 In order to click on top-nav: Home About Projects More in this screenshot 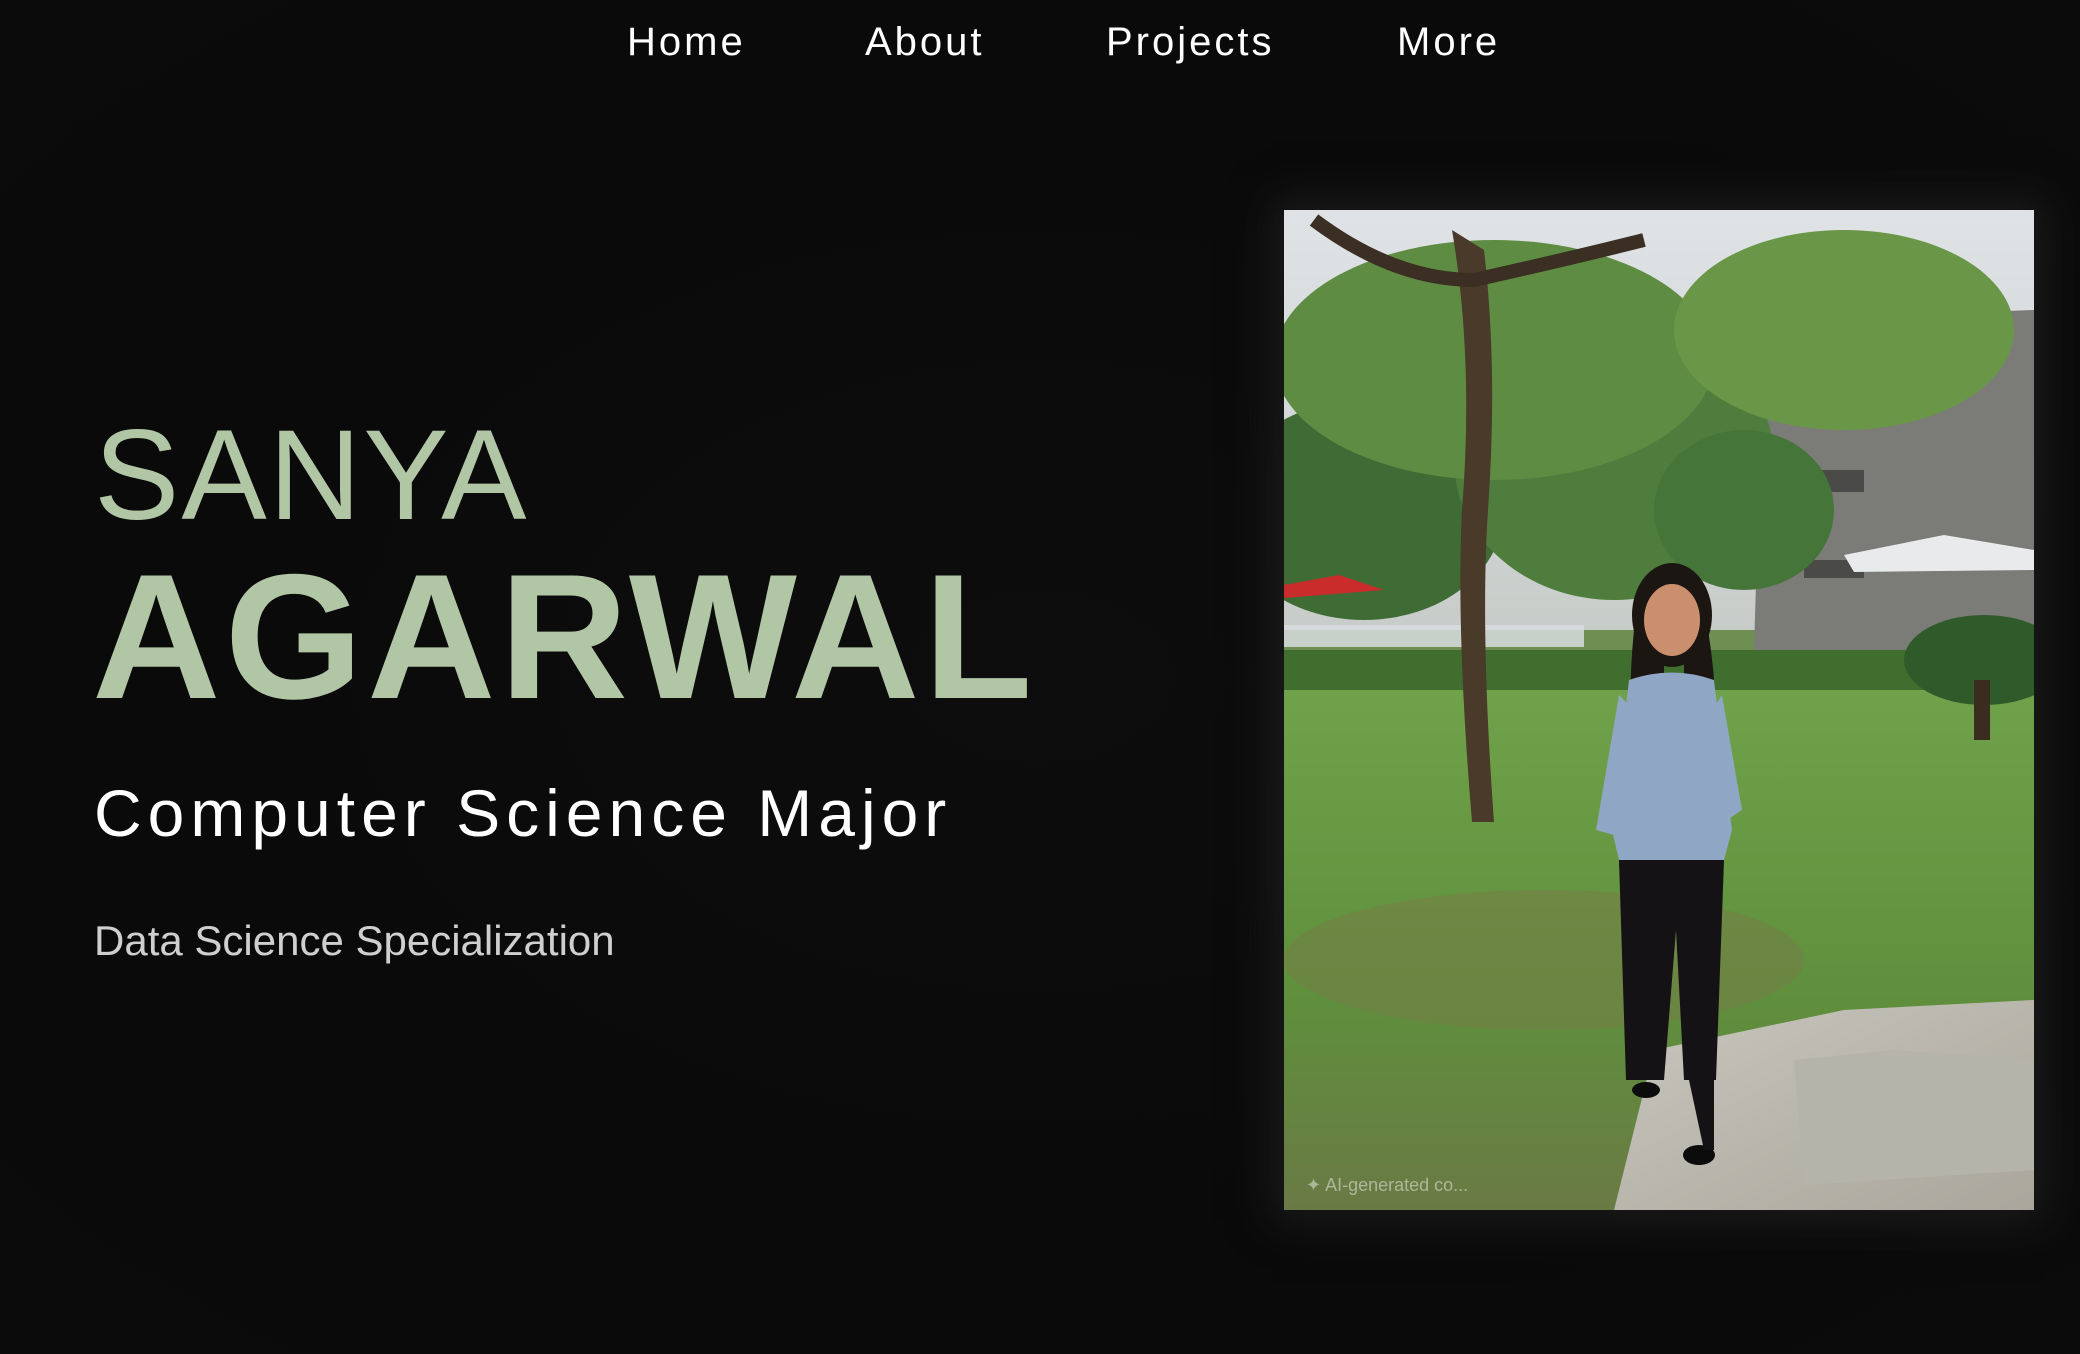, I will do `click(1040, 45)`.